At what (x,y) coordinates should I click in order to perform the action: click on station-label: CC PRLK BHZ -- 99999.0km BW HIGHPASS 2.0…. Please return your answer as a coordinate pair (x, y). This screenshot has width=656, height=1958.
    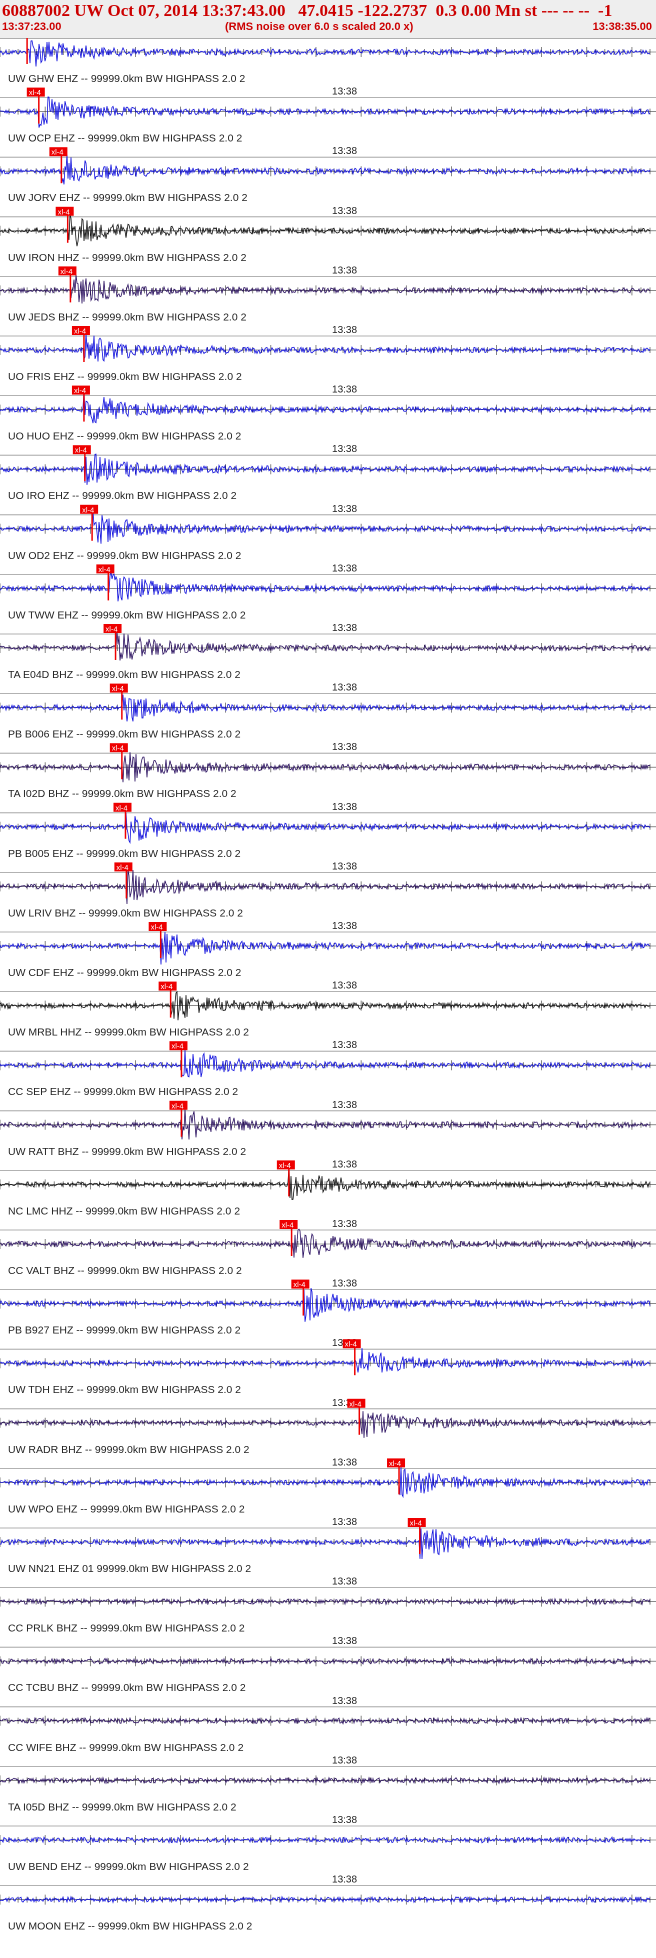
    Looking at the image, I should click on (126, 1629).